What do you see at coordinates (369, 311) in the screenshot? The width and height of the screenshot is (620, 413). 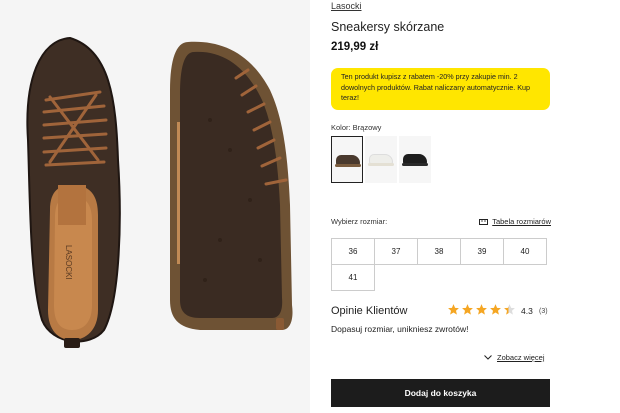 I see `reviews-title: Opinie Klientów` at bounding box center [369, 311].